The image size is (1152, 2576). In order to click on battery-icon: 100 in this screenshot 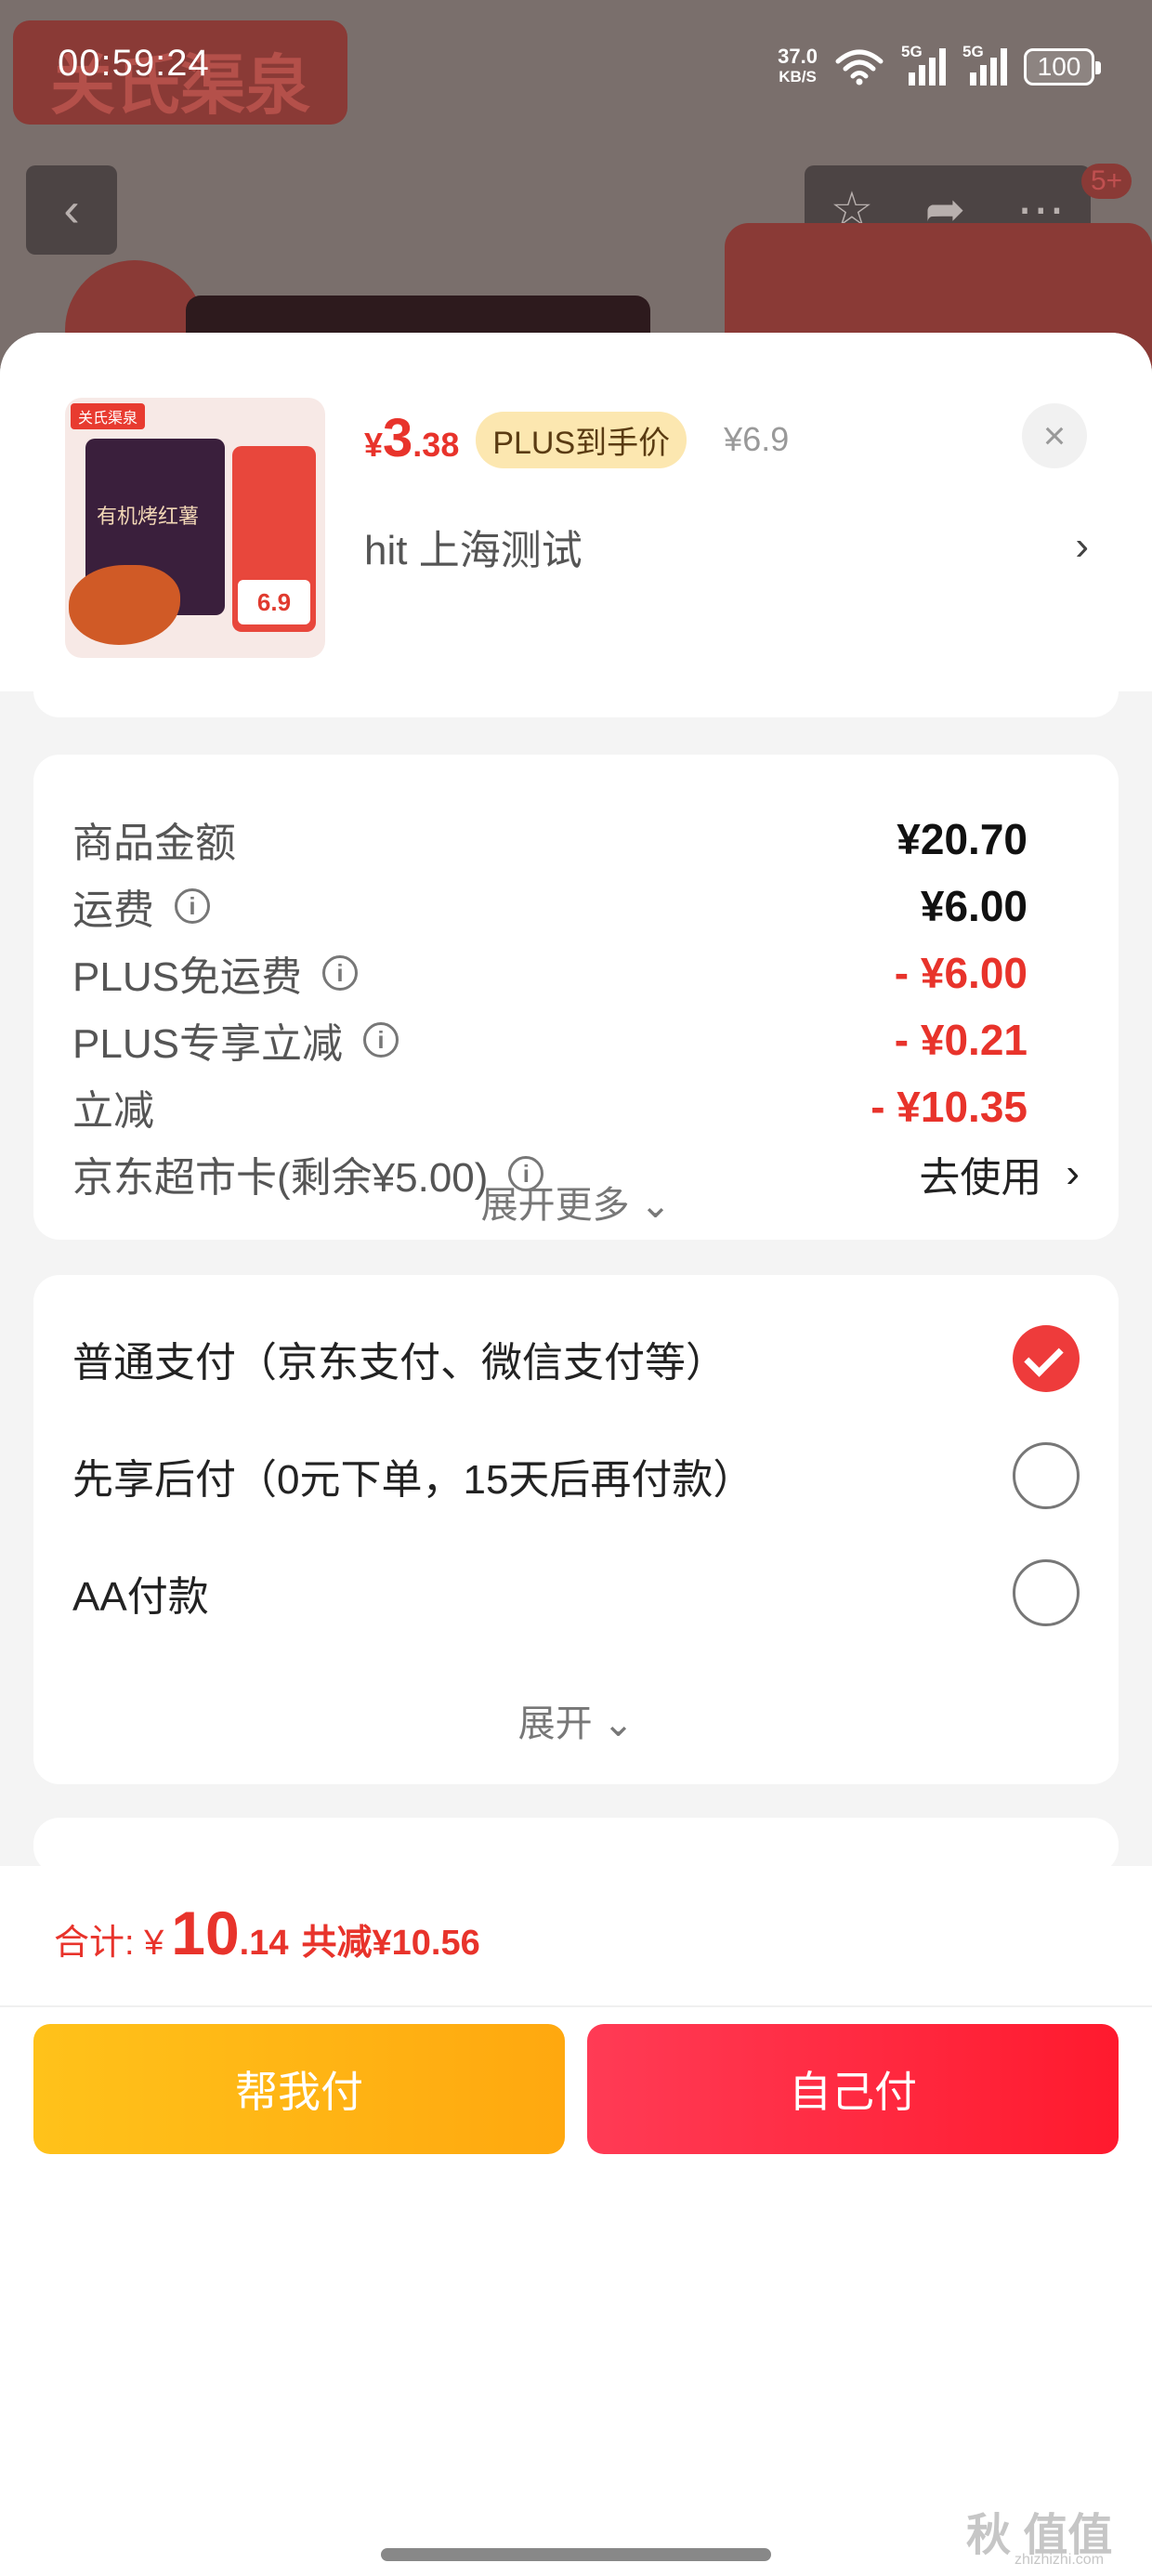, I will do `click(1062, 66)`.